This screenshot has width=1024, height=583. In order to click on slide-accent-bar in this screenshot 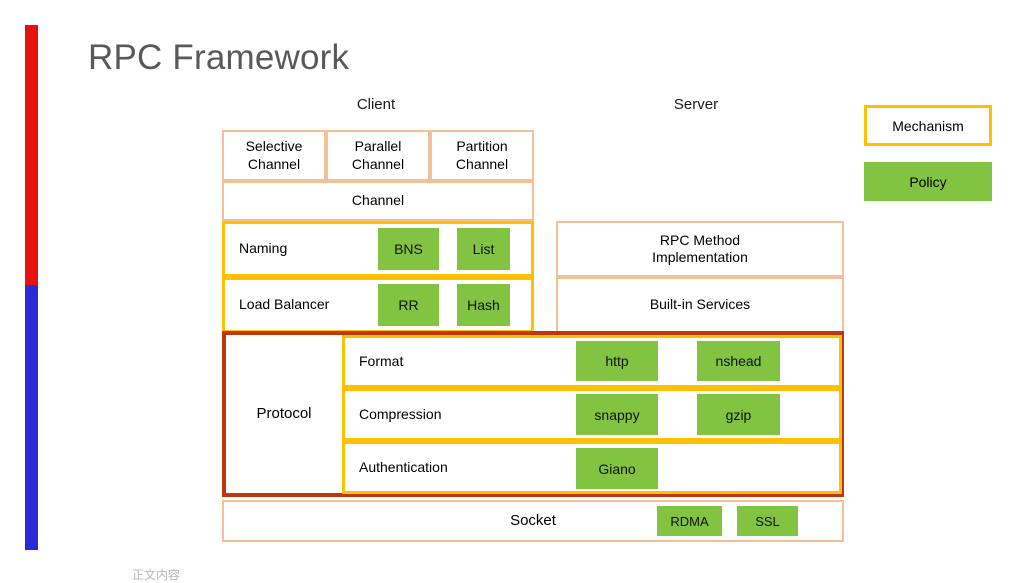, I will do `click(31, 287)`.